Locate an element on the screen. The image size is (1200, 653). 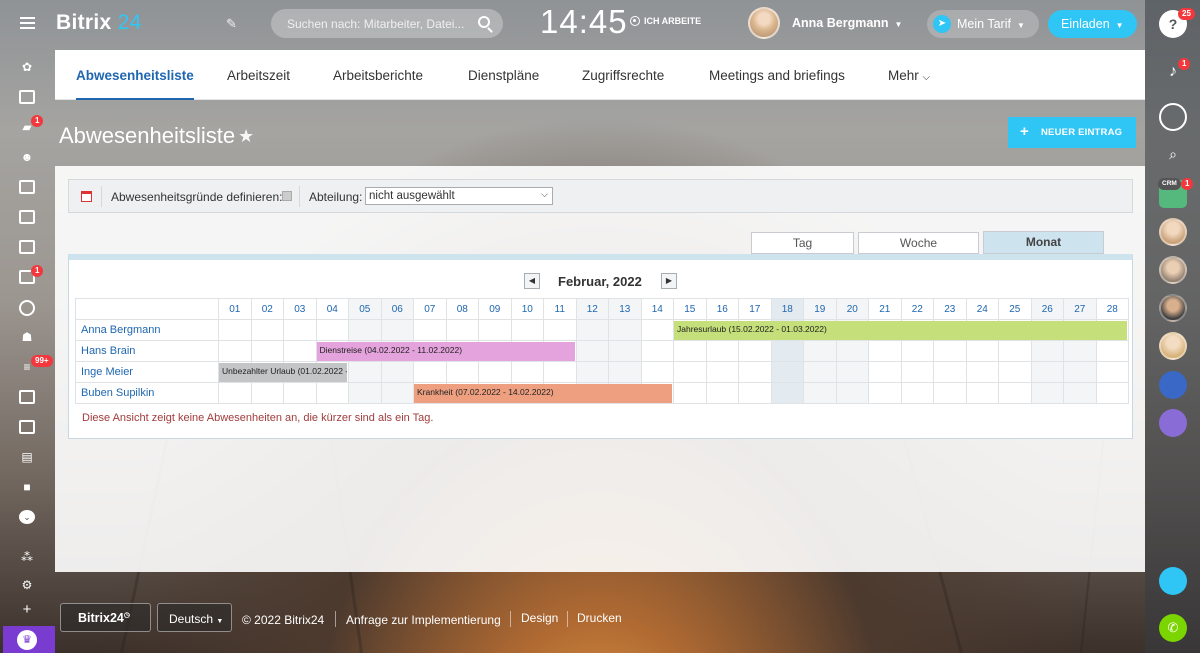
clock-icon is located at coordinates (27, 308).